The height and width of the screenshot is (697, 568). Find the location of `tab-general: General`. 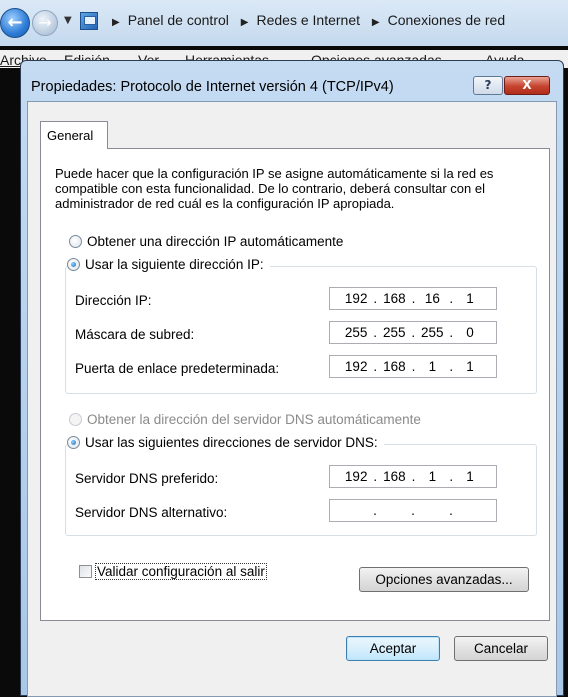

tab-general: General is located at coordinates (74, 135).